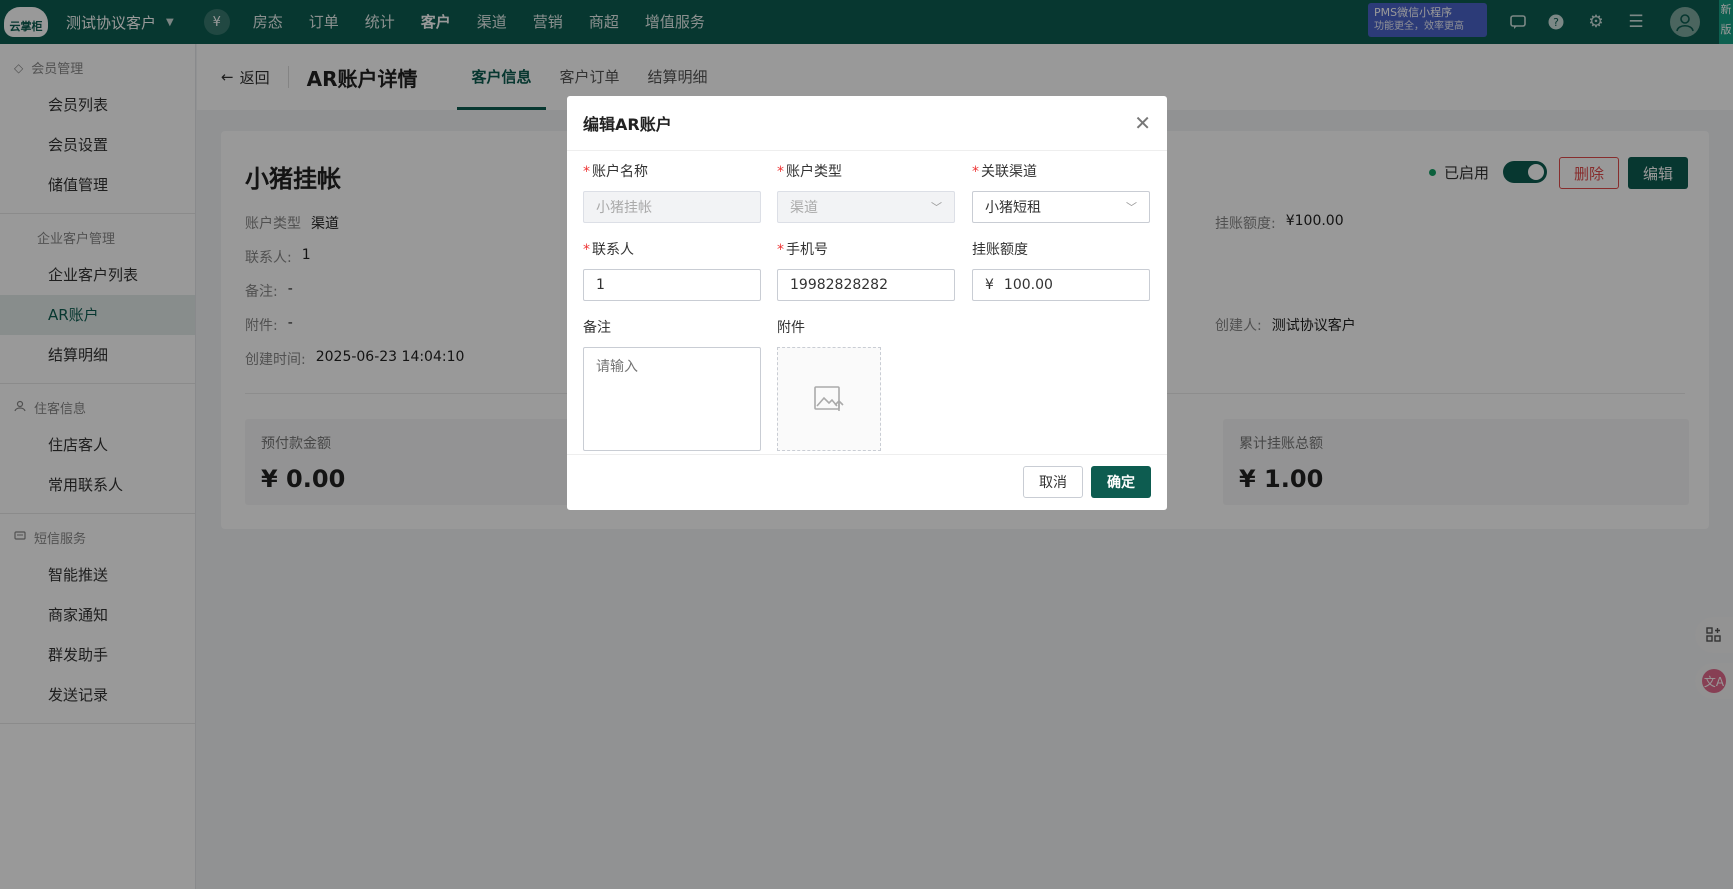 The image size is (1733, 889). What do you see at coordinates (672, 399) in the screenshot?
I see `remark-textarea` at bounding box center [672, 399].